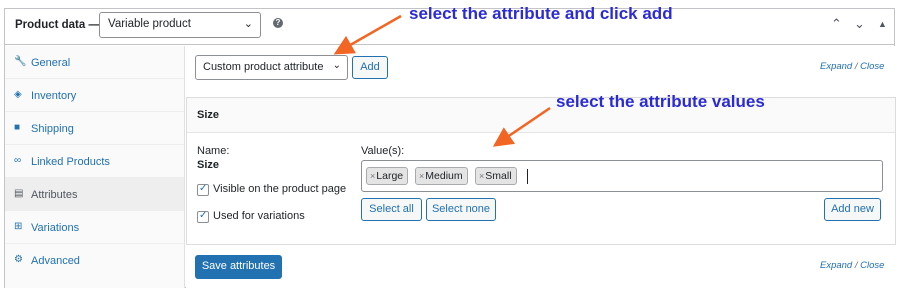 This screenshot has width=899, height=288. I want to click on annotation-arrows, so click(442, 80).